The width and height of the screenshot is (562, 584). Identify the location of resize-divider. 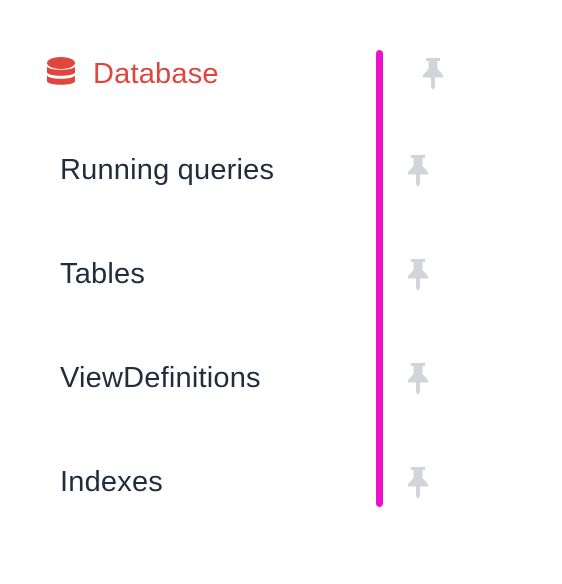
(379, 278).